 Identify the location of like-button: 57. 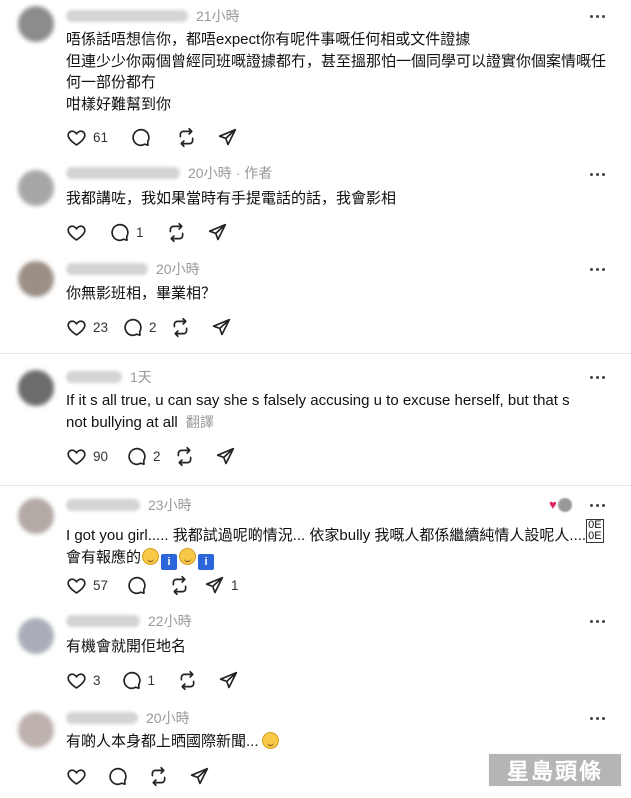
(87, 585).